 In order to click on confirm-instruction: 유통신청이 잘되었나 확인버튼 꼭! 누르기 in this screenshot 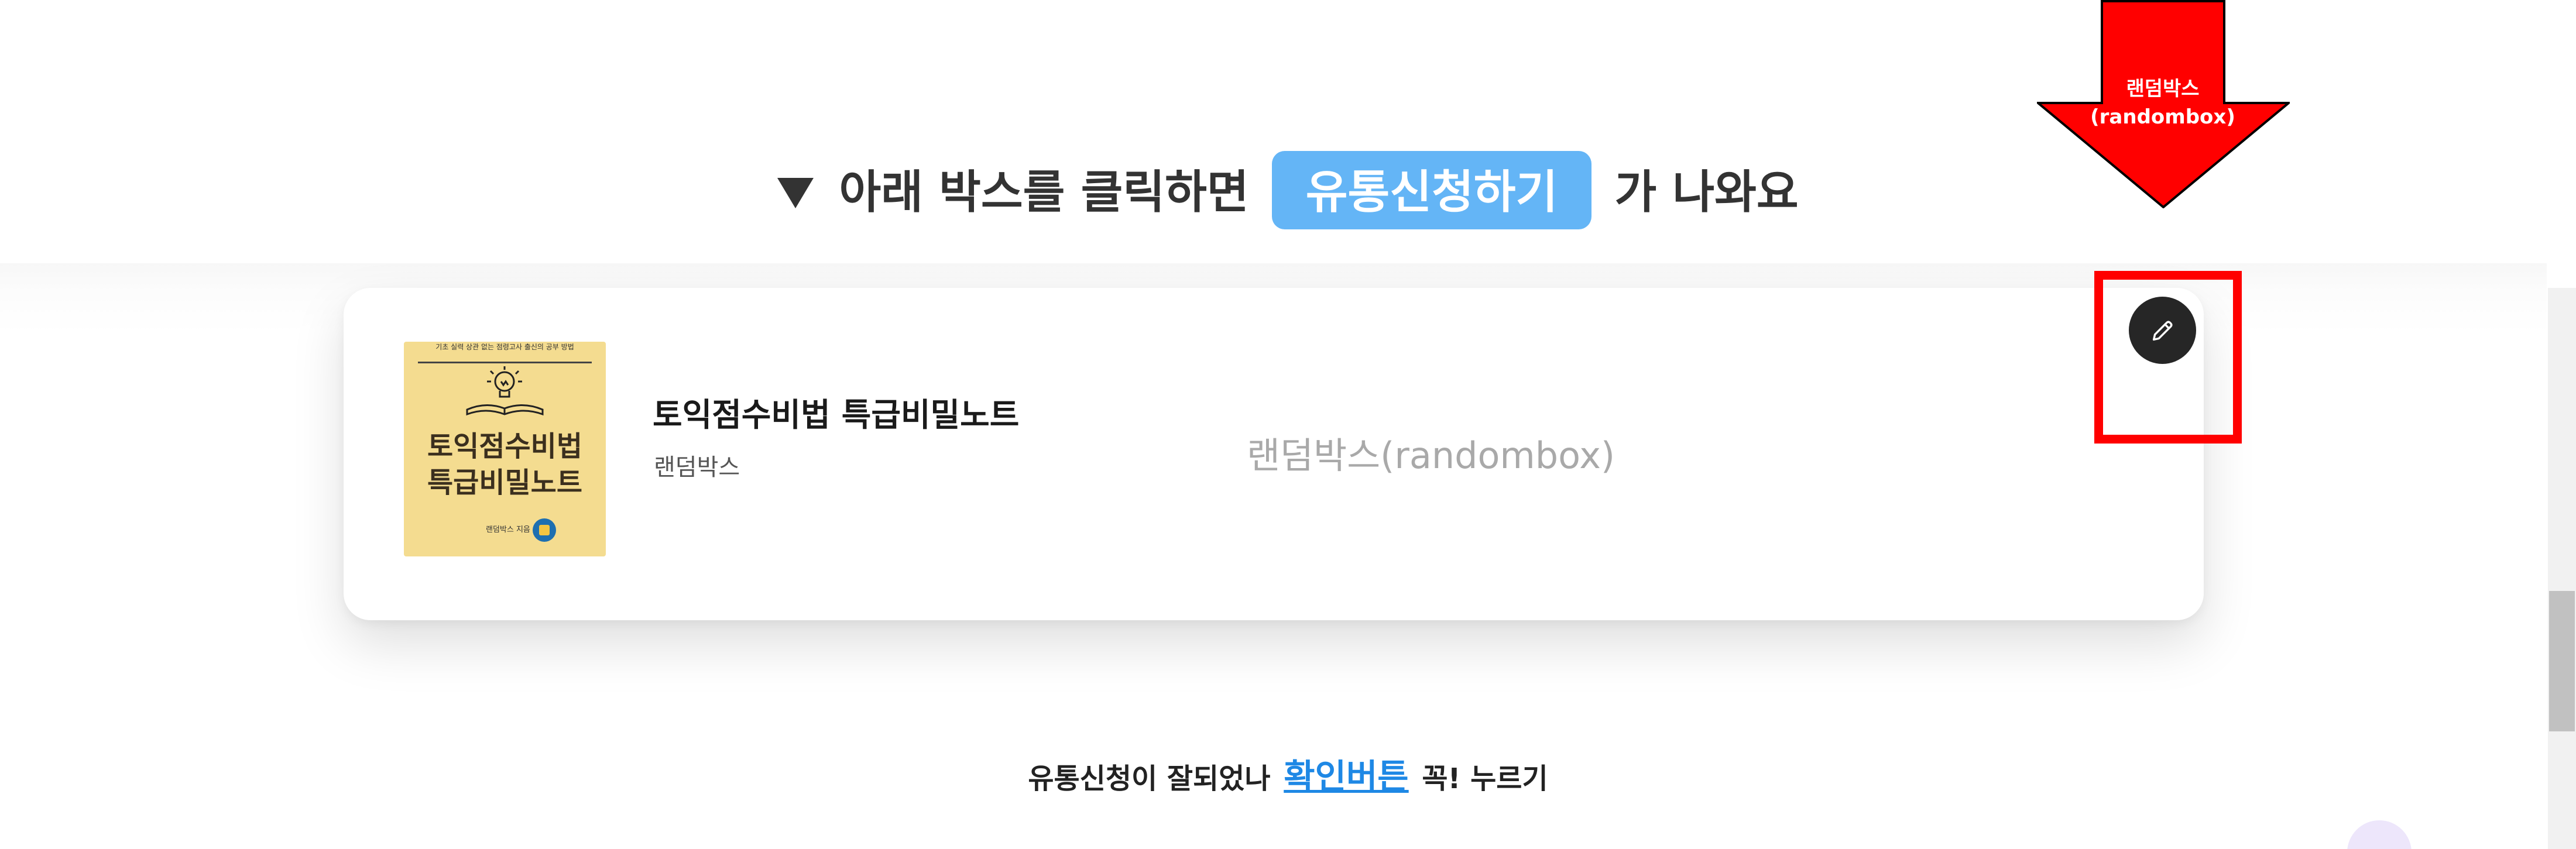, I will do `click(1288, 773)`.